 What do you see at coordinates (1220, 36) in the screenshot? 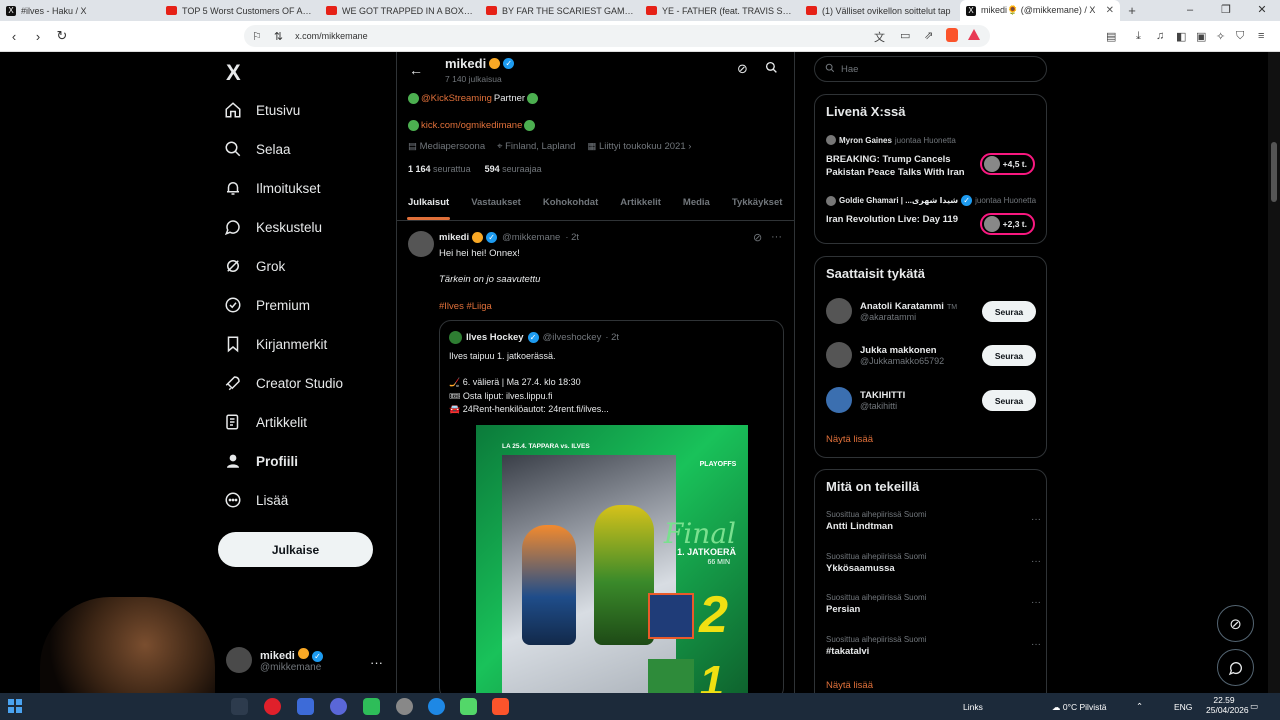
I see `leo-icon: ✧` at bounding box center [1220, 36].